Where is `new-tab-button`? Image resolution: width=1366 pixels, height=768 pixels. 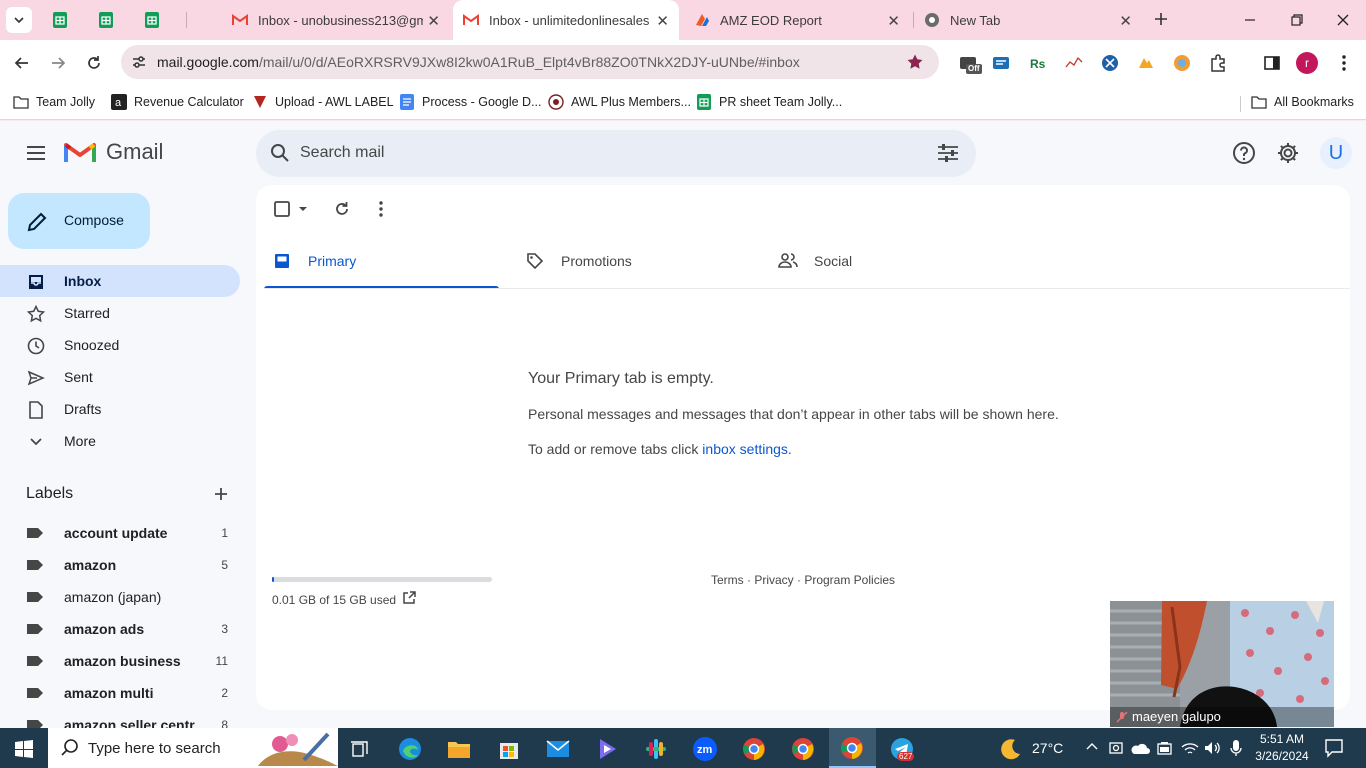
new-tab-button is located at coordinates (1161, 19).